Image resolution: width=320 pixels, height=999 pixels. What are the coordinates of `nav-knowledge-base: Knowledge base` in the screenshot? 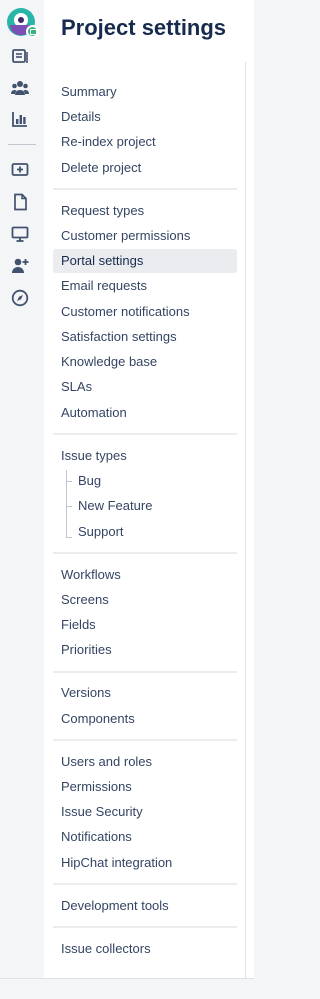 It's located at (145, 362).